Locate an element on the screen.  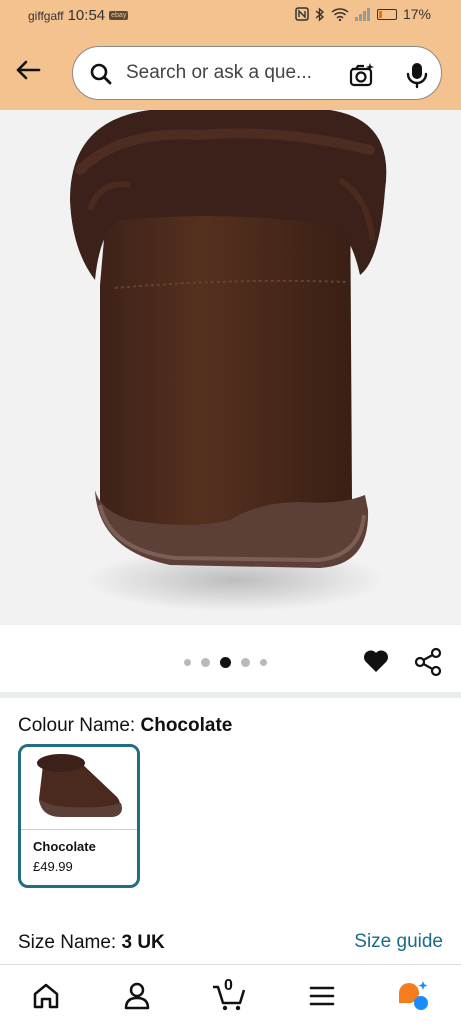
clock: 10:54 is located at coordinates (86, 15).